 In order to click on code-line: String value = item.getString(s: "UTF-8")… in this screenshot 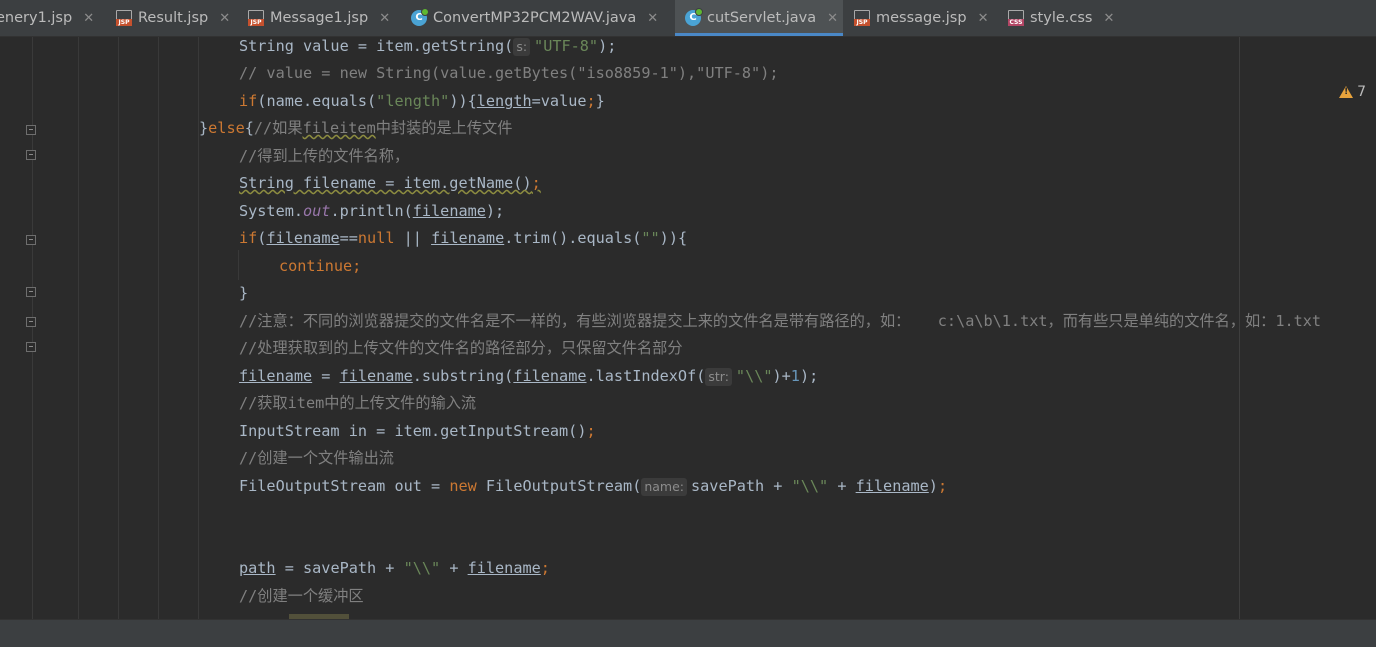, I will do `click(428, 46)`.